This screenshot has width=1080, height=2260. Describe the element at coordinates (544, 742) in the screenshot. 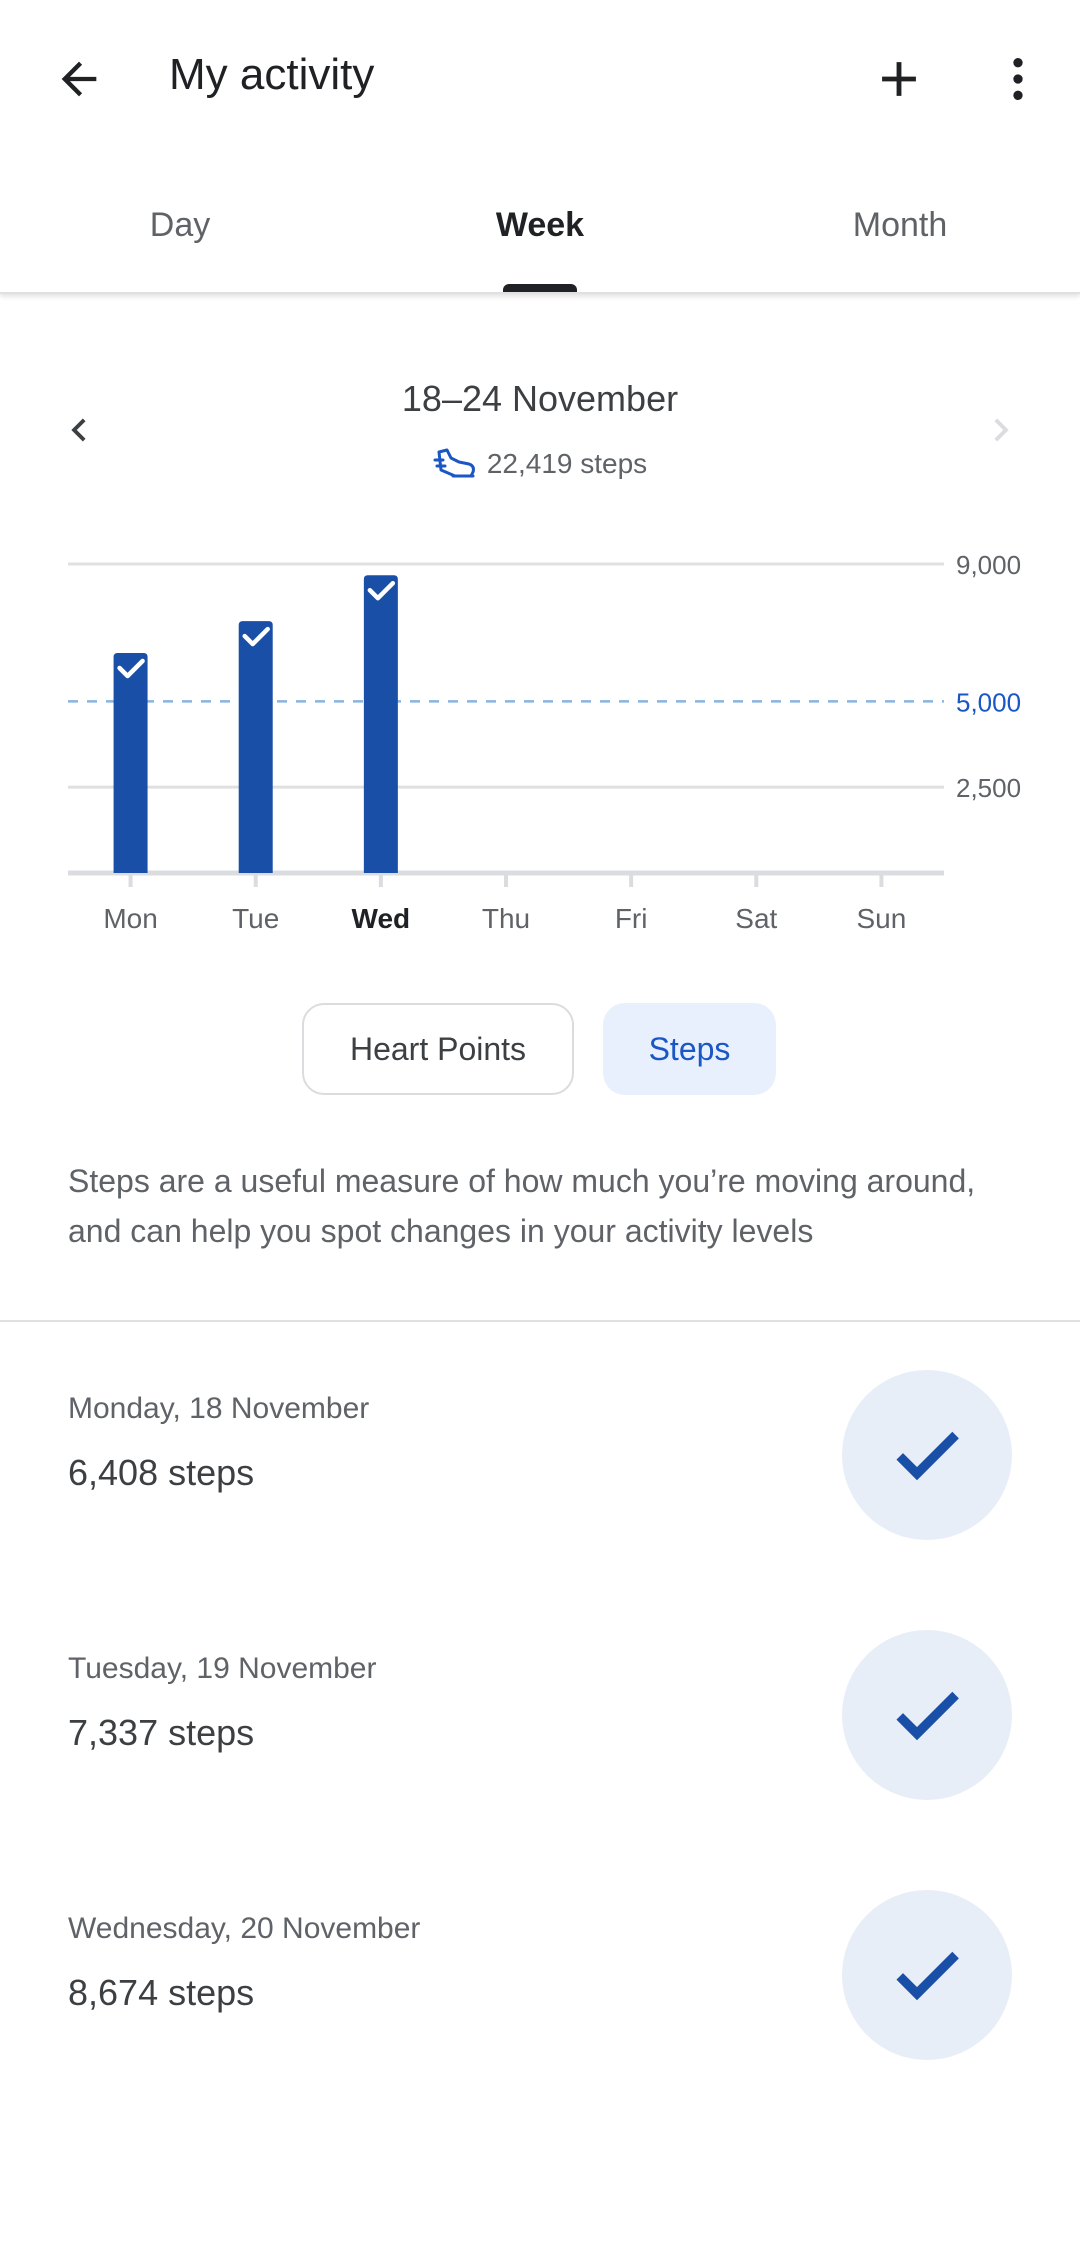

I see `weekly-steps-chart: 9,000 2,500 5,000 Mon Tue Wed Thu Fri Sat Sun` at that location.